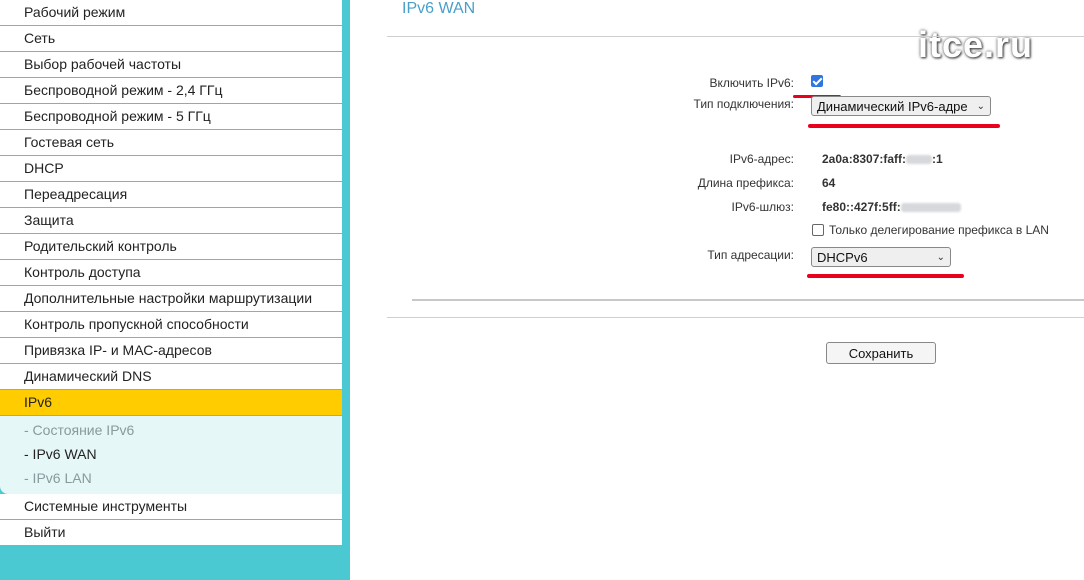 The height and width of the screenshot is (580, 1084). Describe the element at coordinates (171, 403) in the screenshot. I see `sidebar-item-ipv6: IPv6` at that location.